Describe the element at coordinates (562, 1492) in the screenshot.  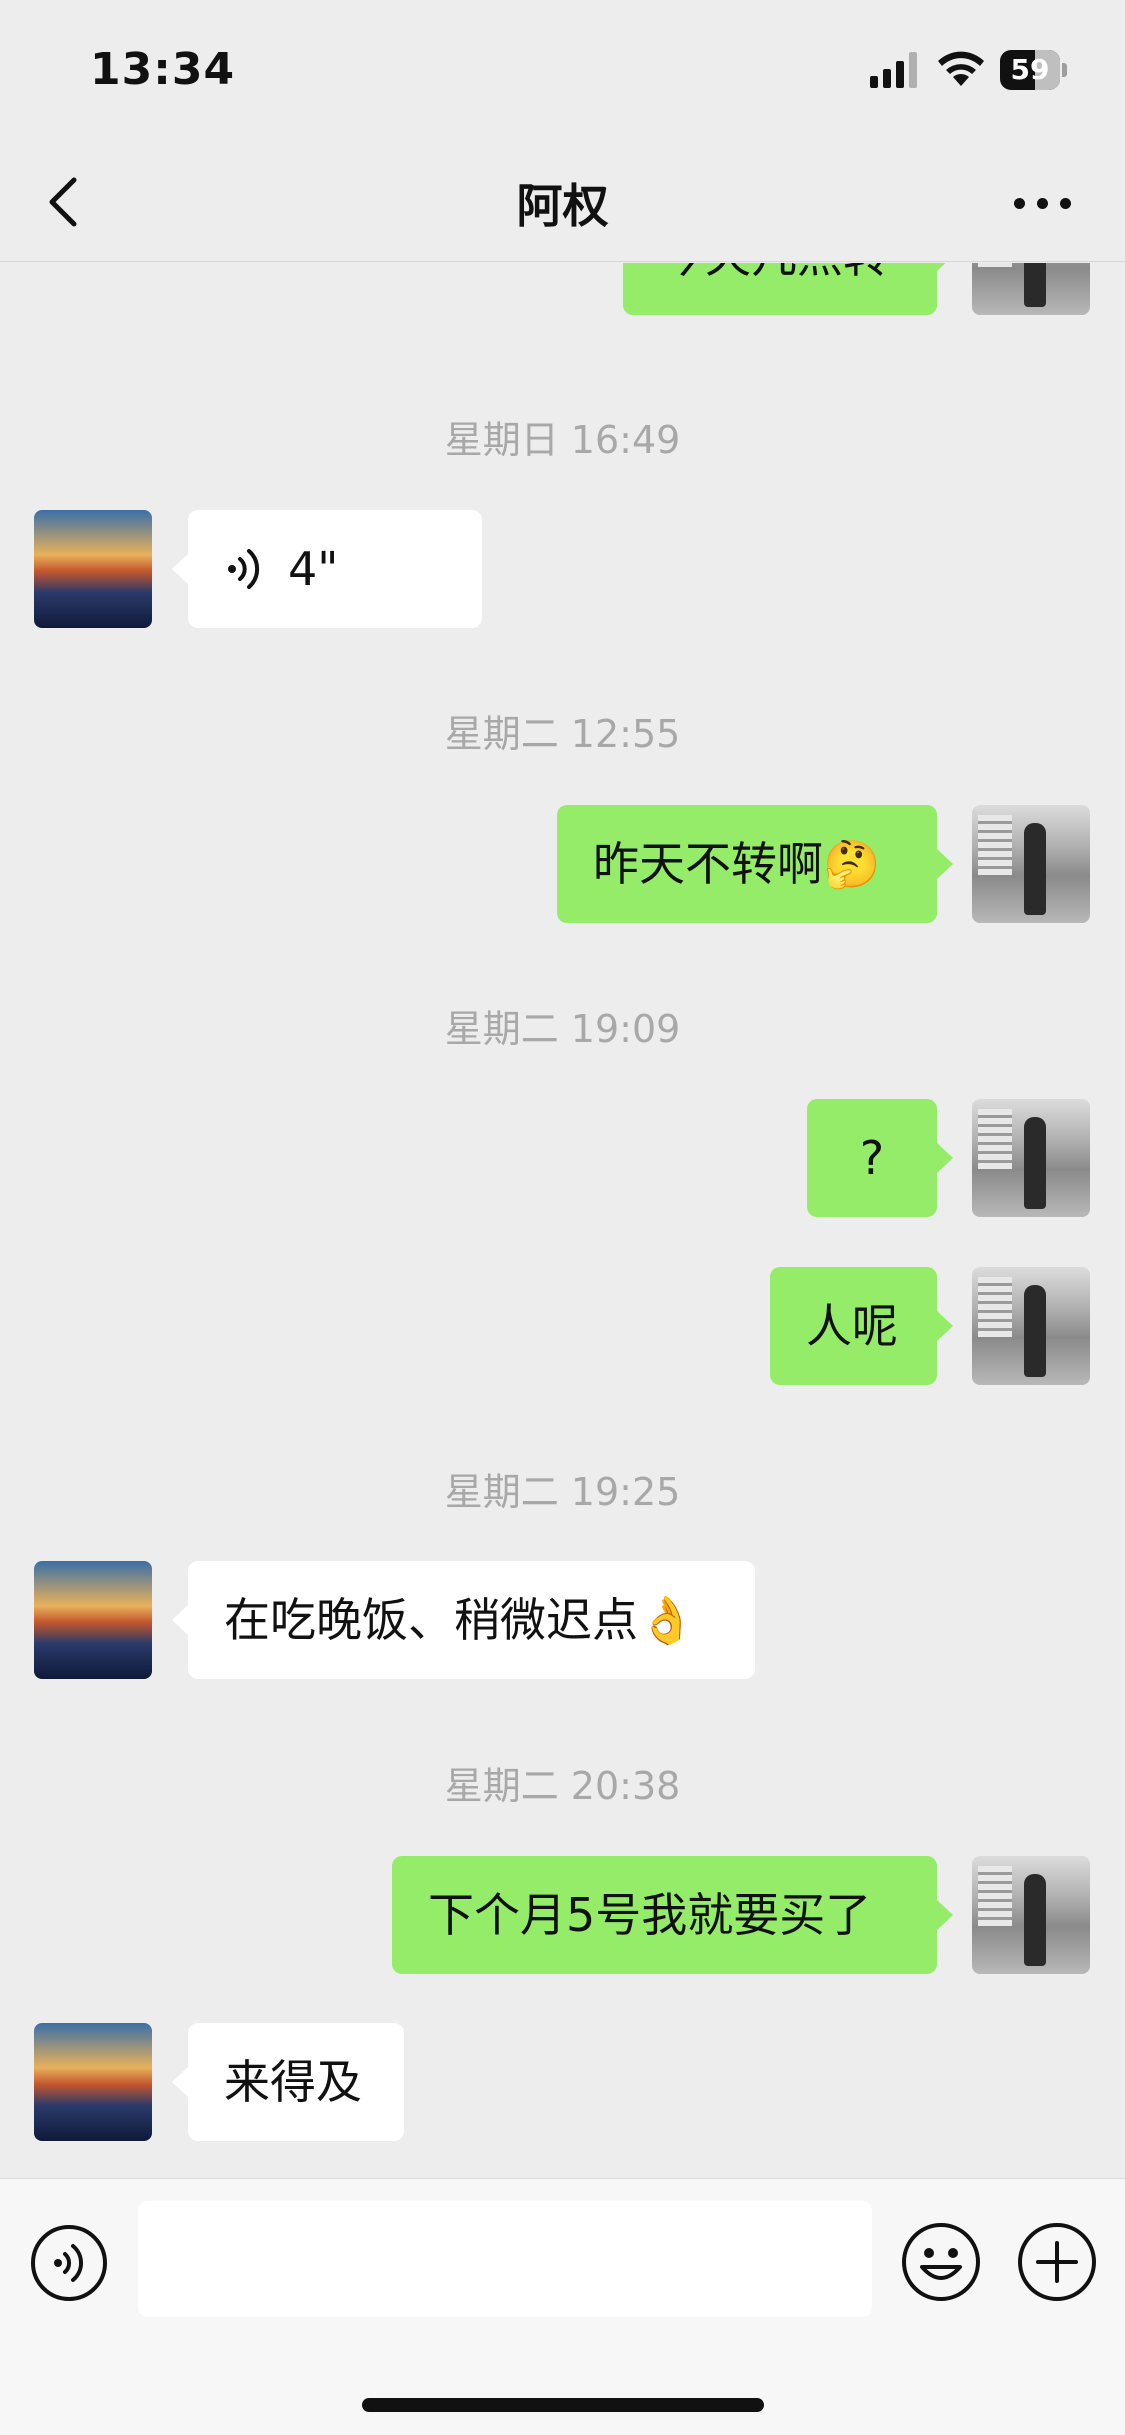
I see `timestamp: 星期二 19:25` at that location.